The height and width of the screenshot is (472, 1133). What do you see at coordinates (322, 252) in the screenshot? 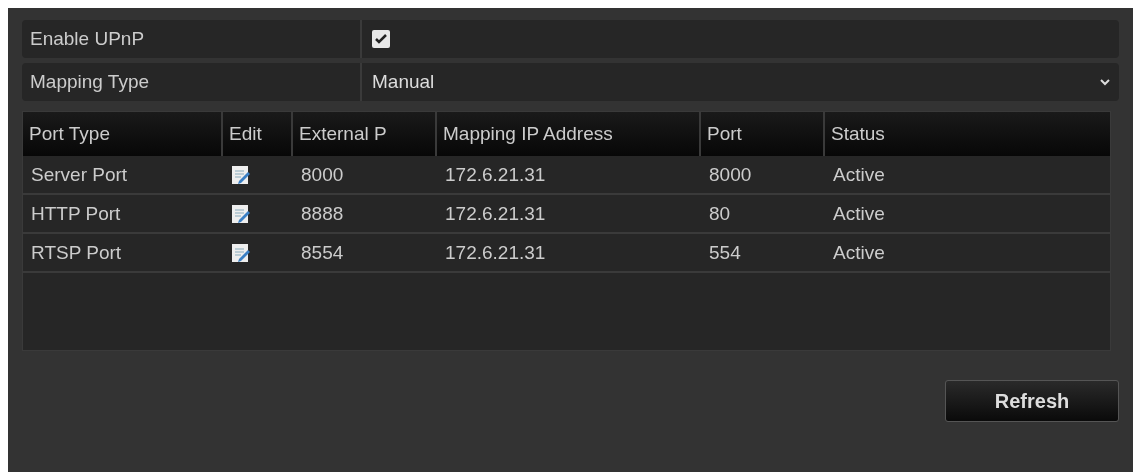
I see `table-cell-text: 8554` at bounding box center [322, 252].